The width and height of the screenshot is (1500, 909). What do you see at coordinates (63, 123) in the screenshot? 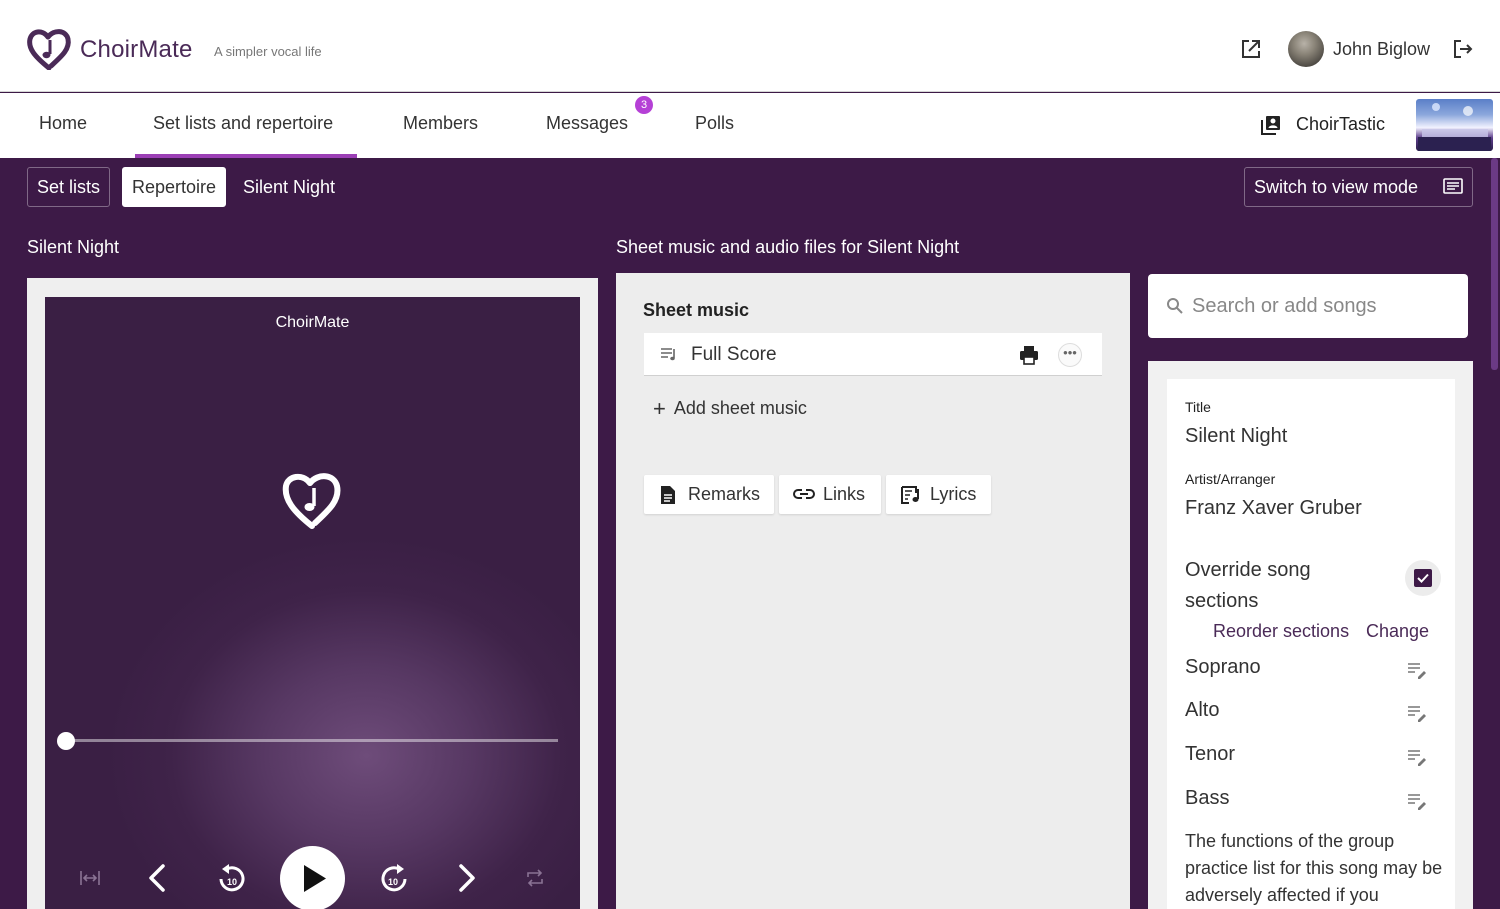
I see `nav-home: Home` at bounding box center [63, 123].